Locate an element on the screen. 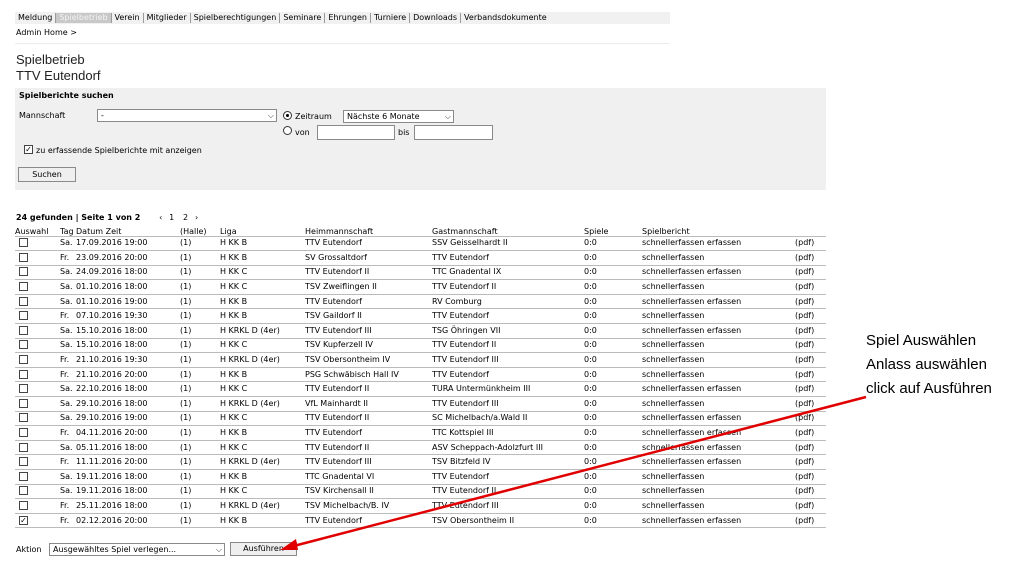  cell-gastmannschaft: TTV Eutendorf II is located at coordinates (508, 287).